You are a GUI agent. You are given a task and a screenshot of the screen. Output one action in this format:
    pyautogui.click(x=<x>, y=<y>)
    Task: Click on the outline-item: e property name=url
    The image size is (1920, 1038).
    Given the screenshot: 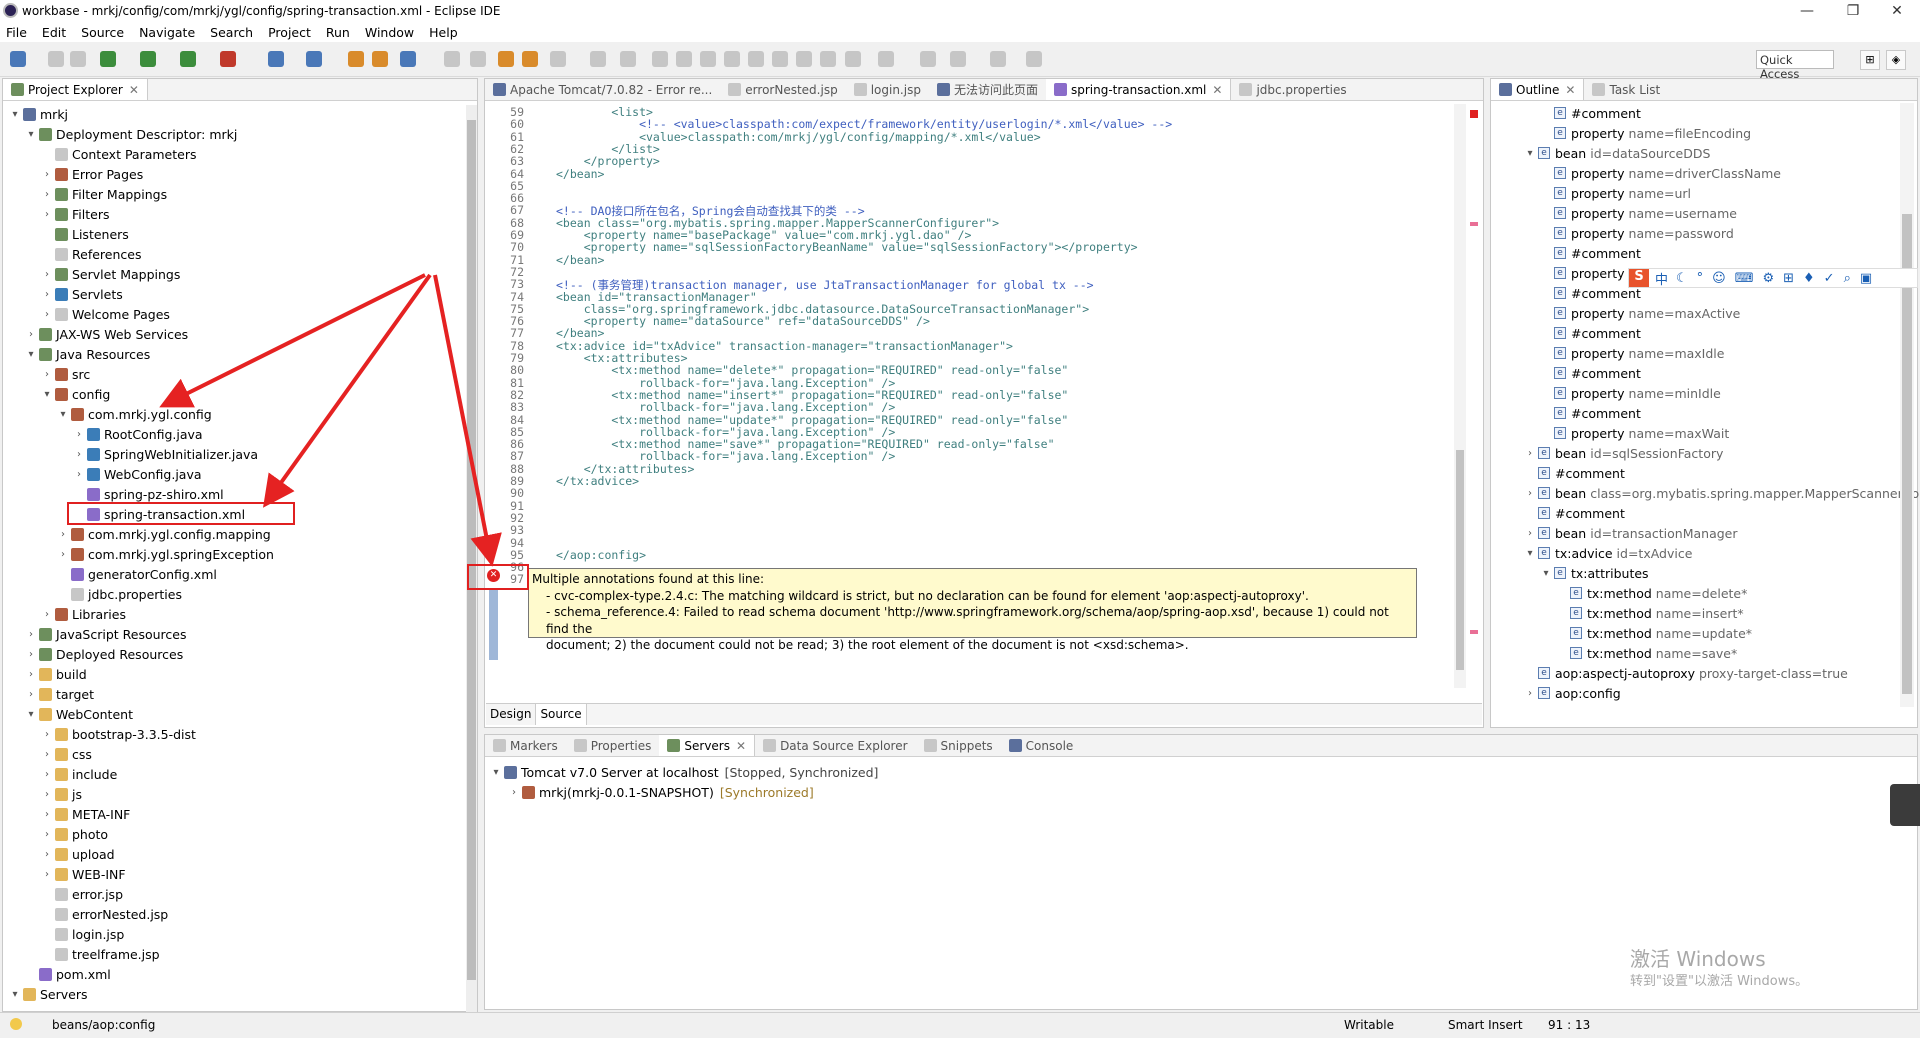 What is the action you would take?
    pyautogui.click(x=1615, y=193)
    